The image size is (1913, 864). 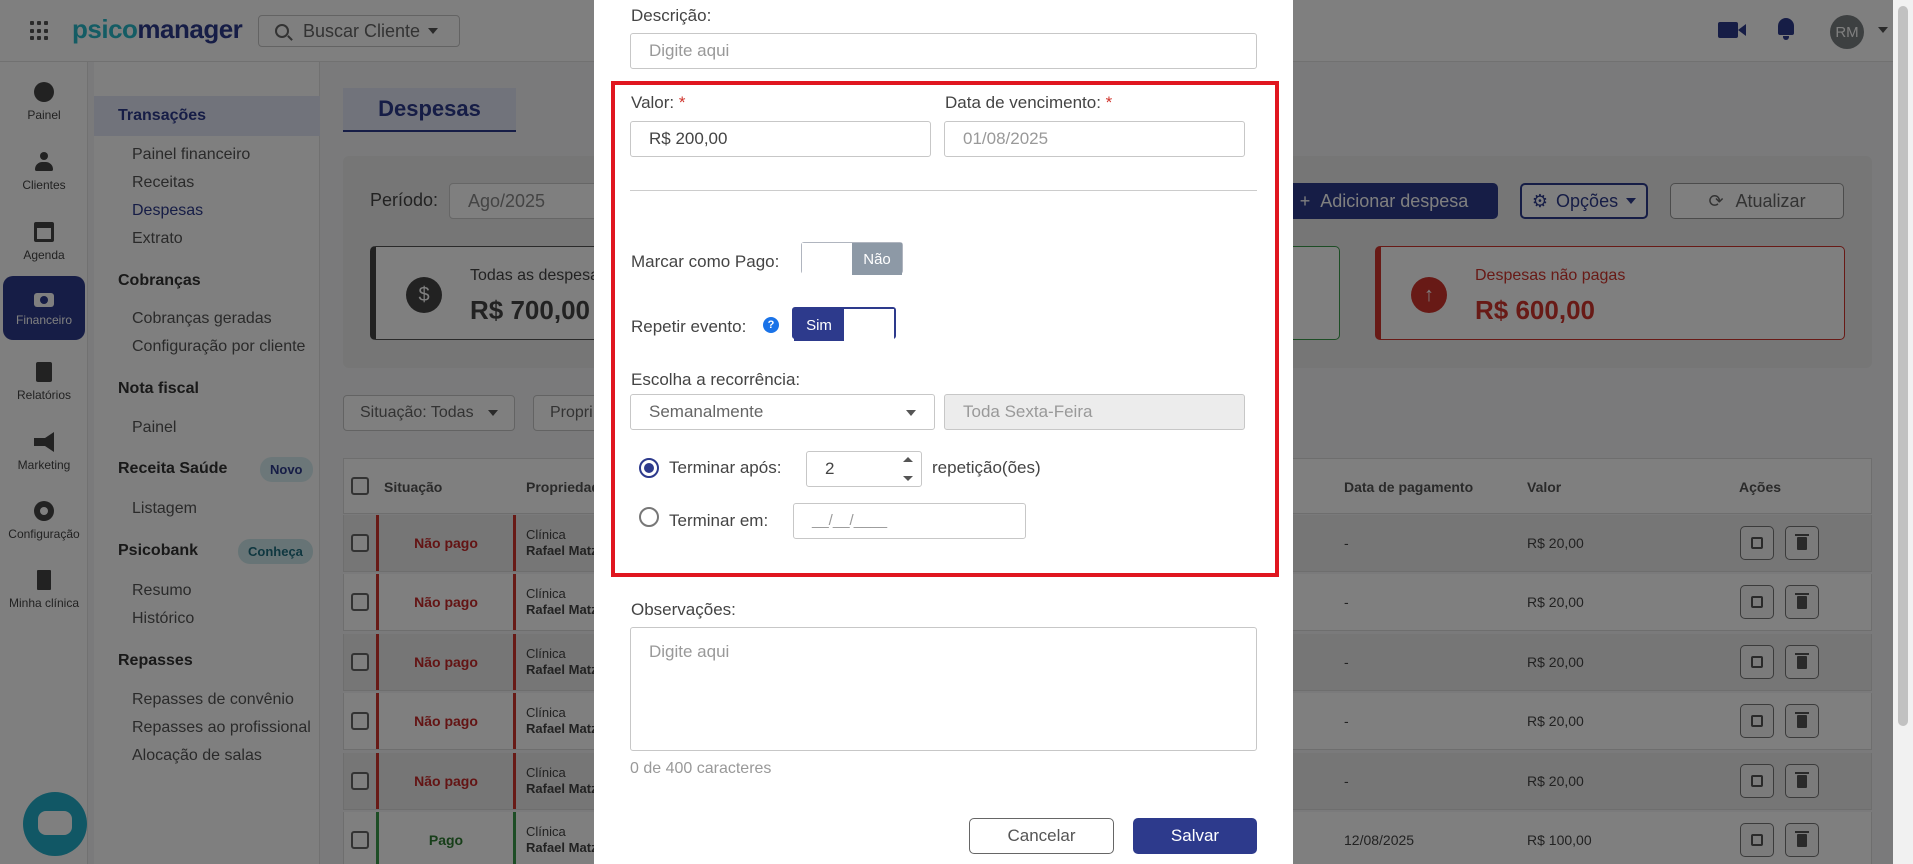 What do you see at coordinates (705, 261) in the screenshot?
I see `mark-paid-label: Marcar como Pago:` at bounding box center [705, 261].